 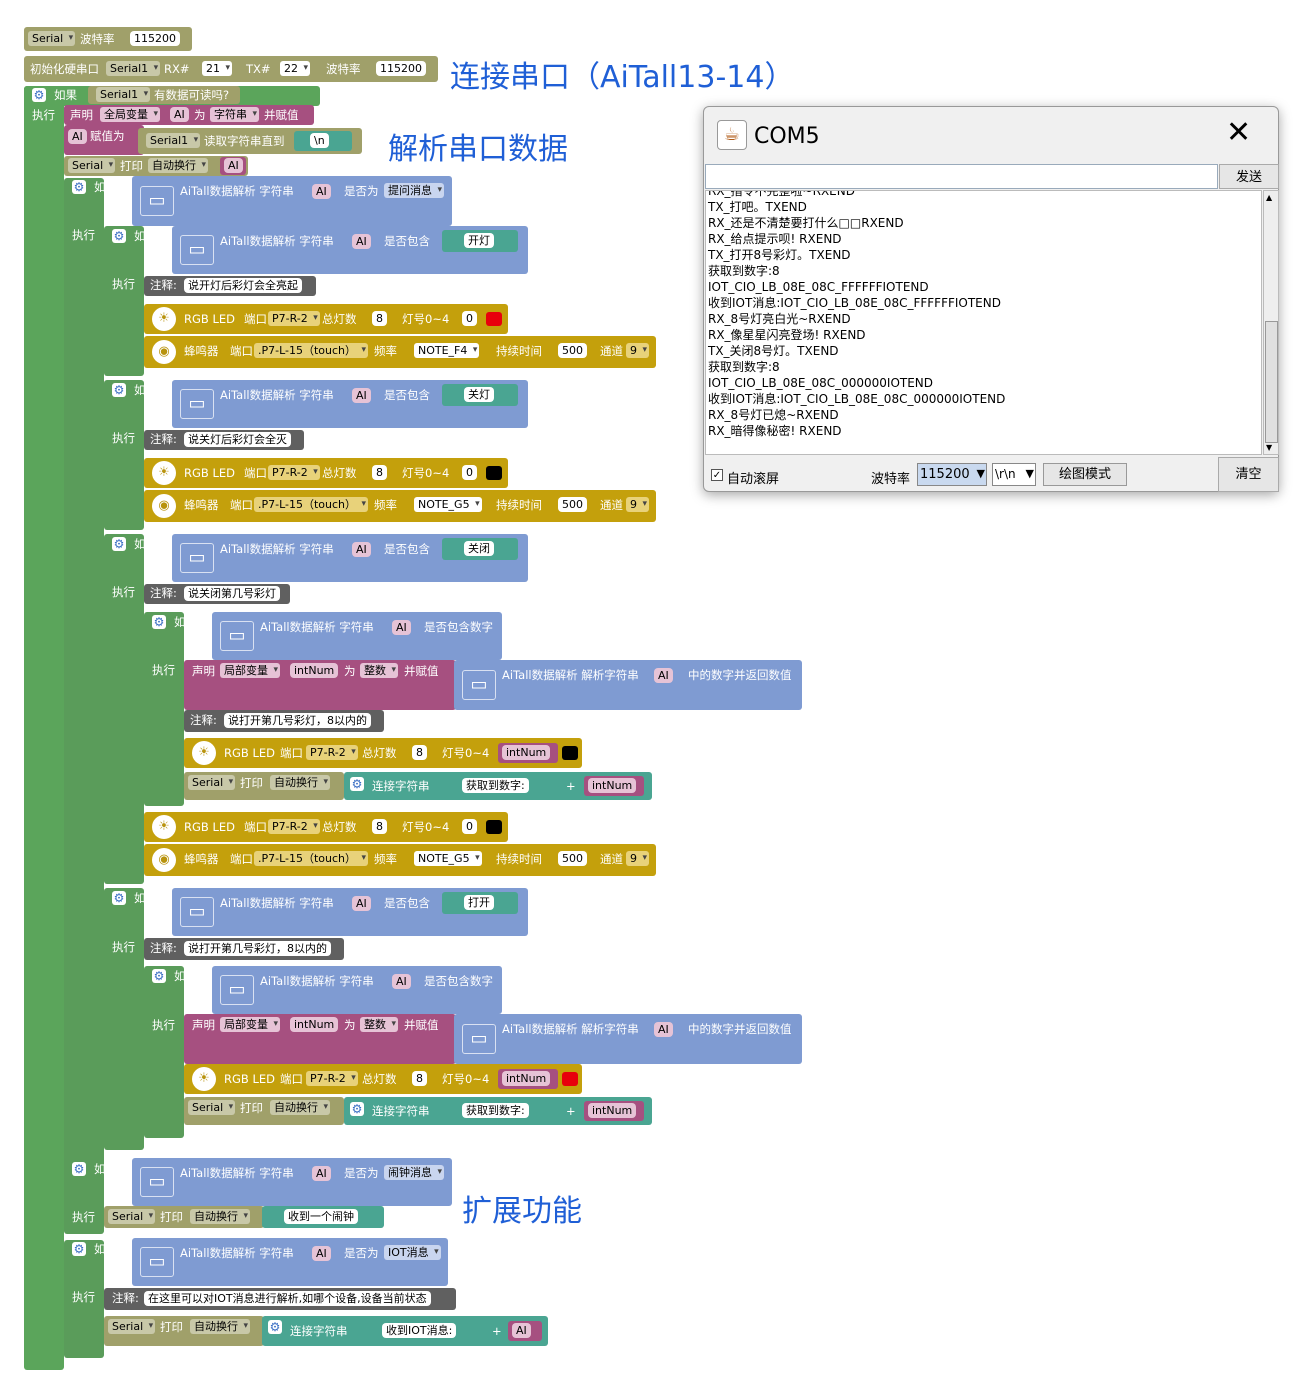 What do you see at coordinates (495, 785) in the screenshot?
I see `text-field: 获取到数字:` at bounding box center [495, 785].